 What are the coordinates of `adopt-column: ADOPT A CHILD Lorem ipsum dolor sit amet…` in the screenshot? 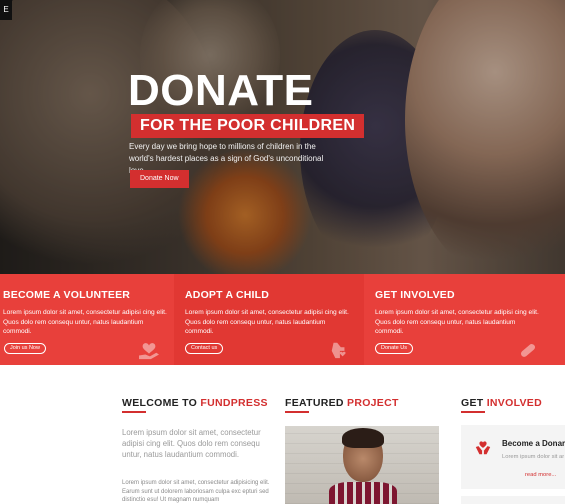 It's located at (269, 319).